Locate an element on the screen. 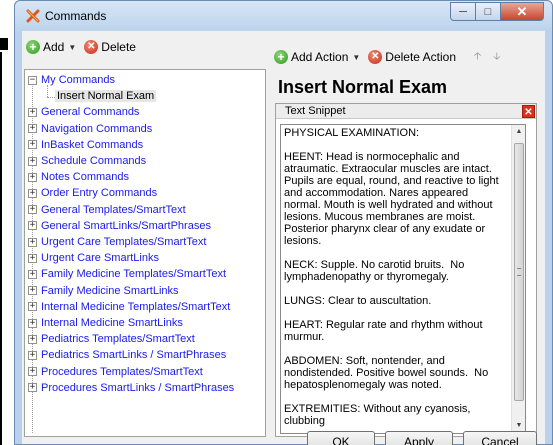 Image resolution: width=553 pixels, height=445 pixels. add-action-label: Add Action is located at coordinates (320, 57).